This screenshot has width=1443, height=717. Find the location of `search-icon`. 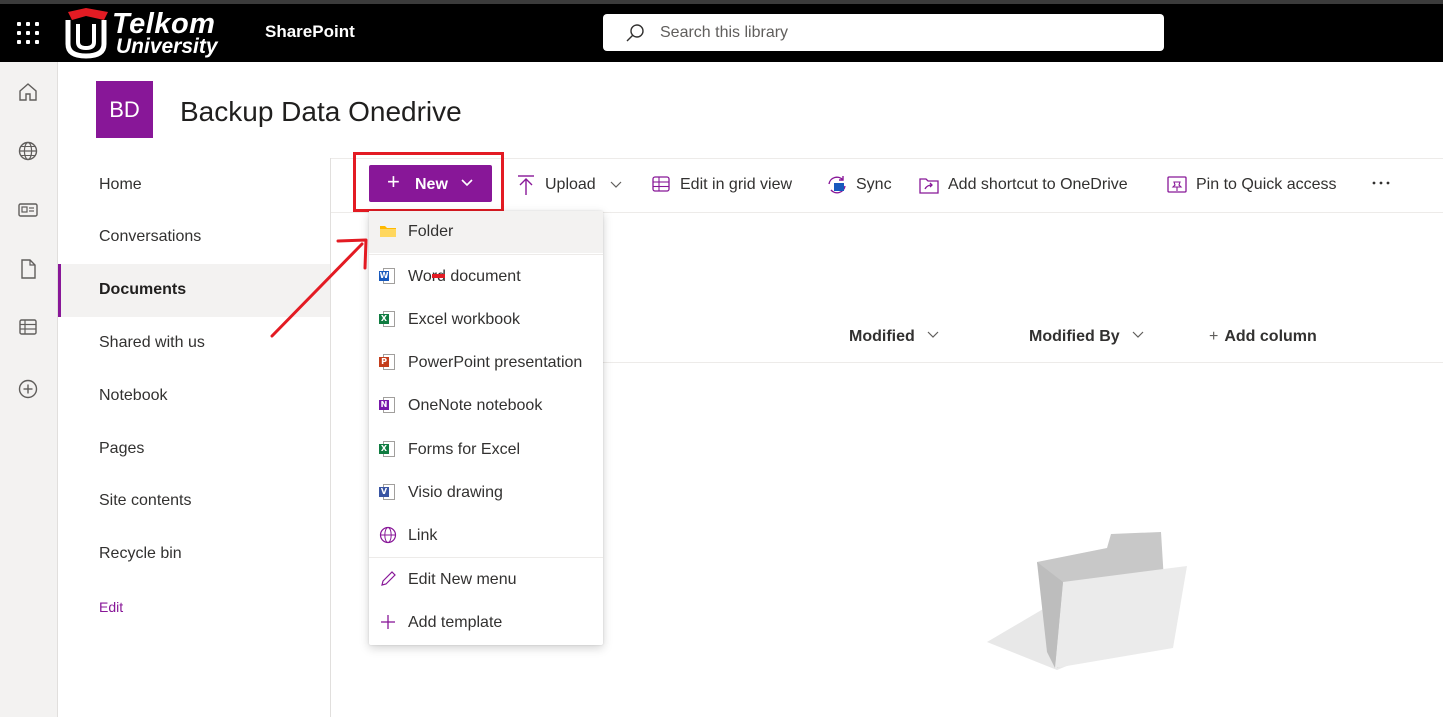

search-icon is located at coordinates (635, 33).